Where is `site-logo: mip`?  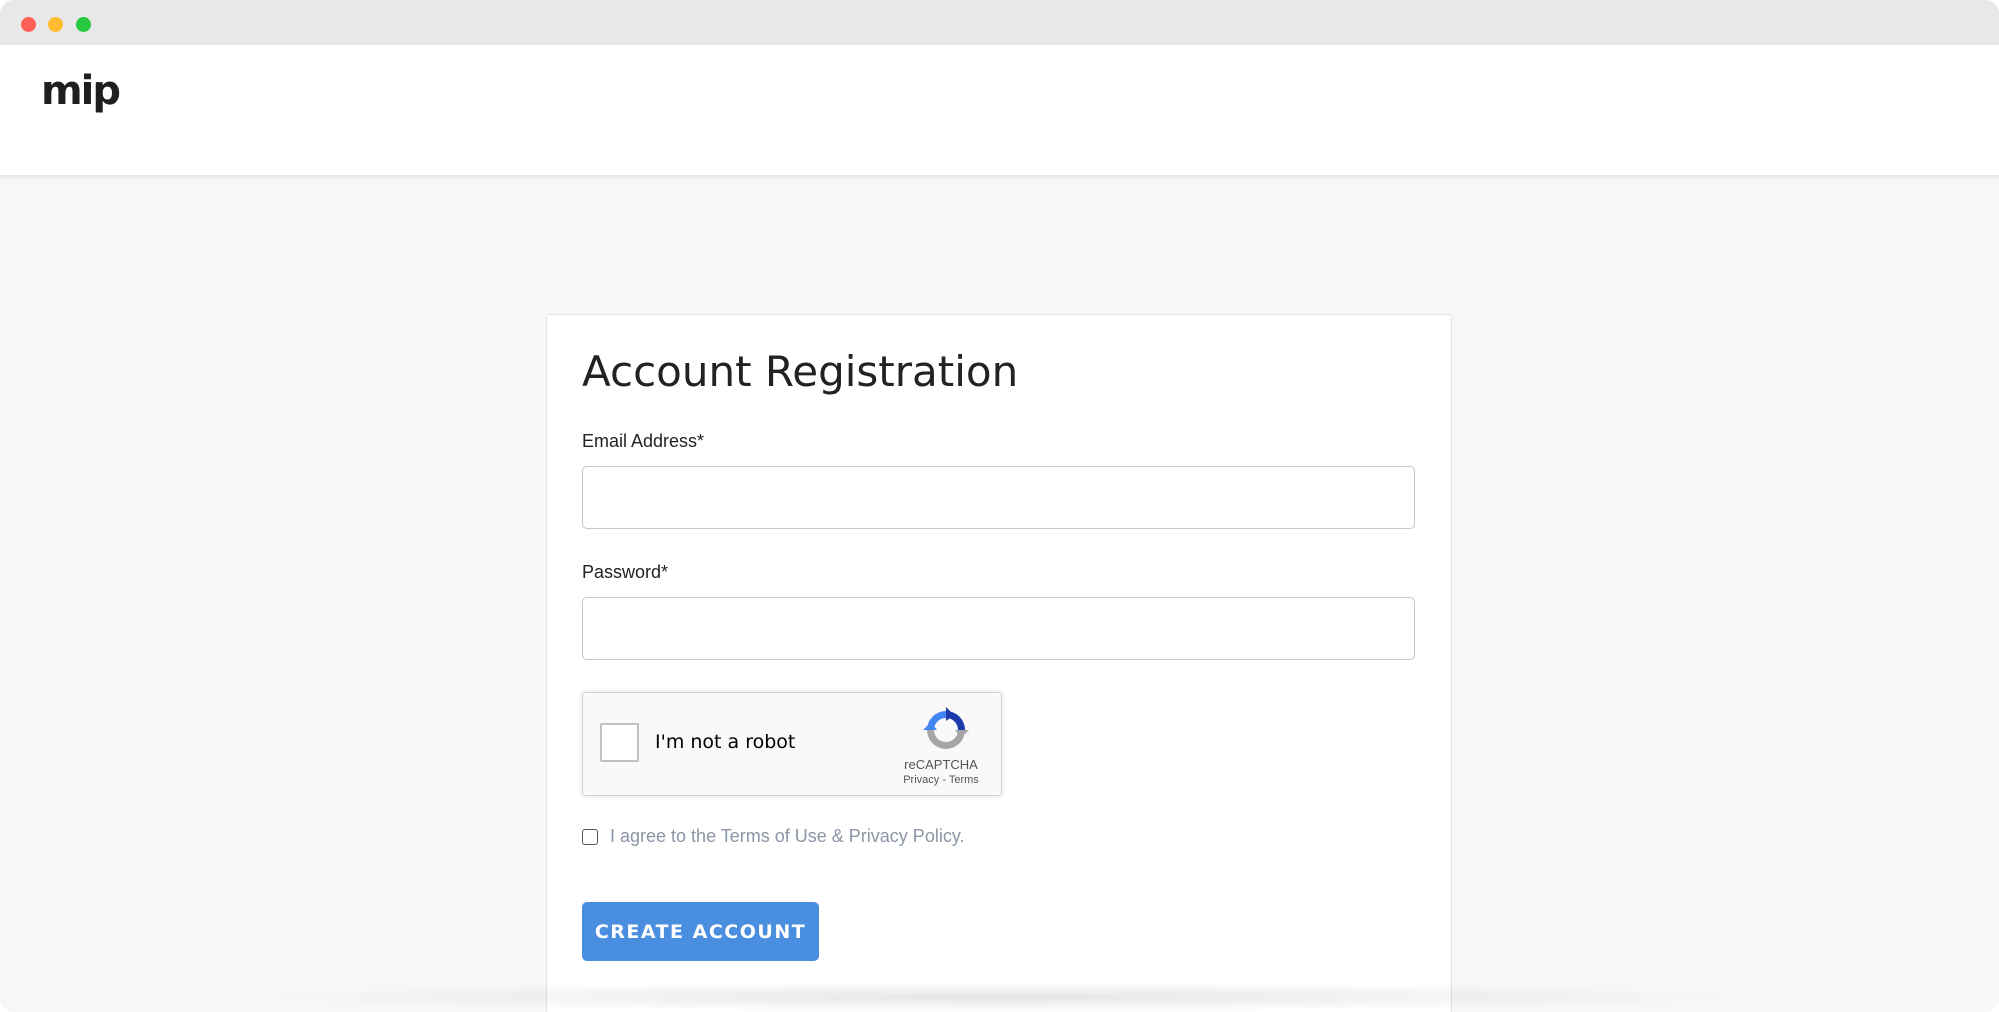
site-logo: mip is located at coordinates (81, 91).